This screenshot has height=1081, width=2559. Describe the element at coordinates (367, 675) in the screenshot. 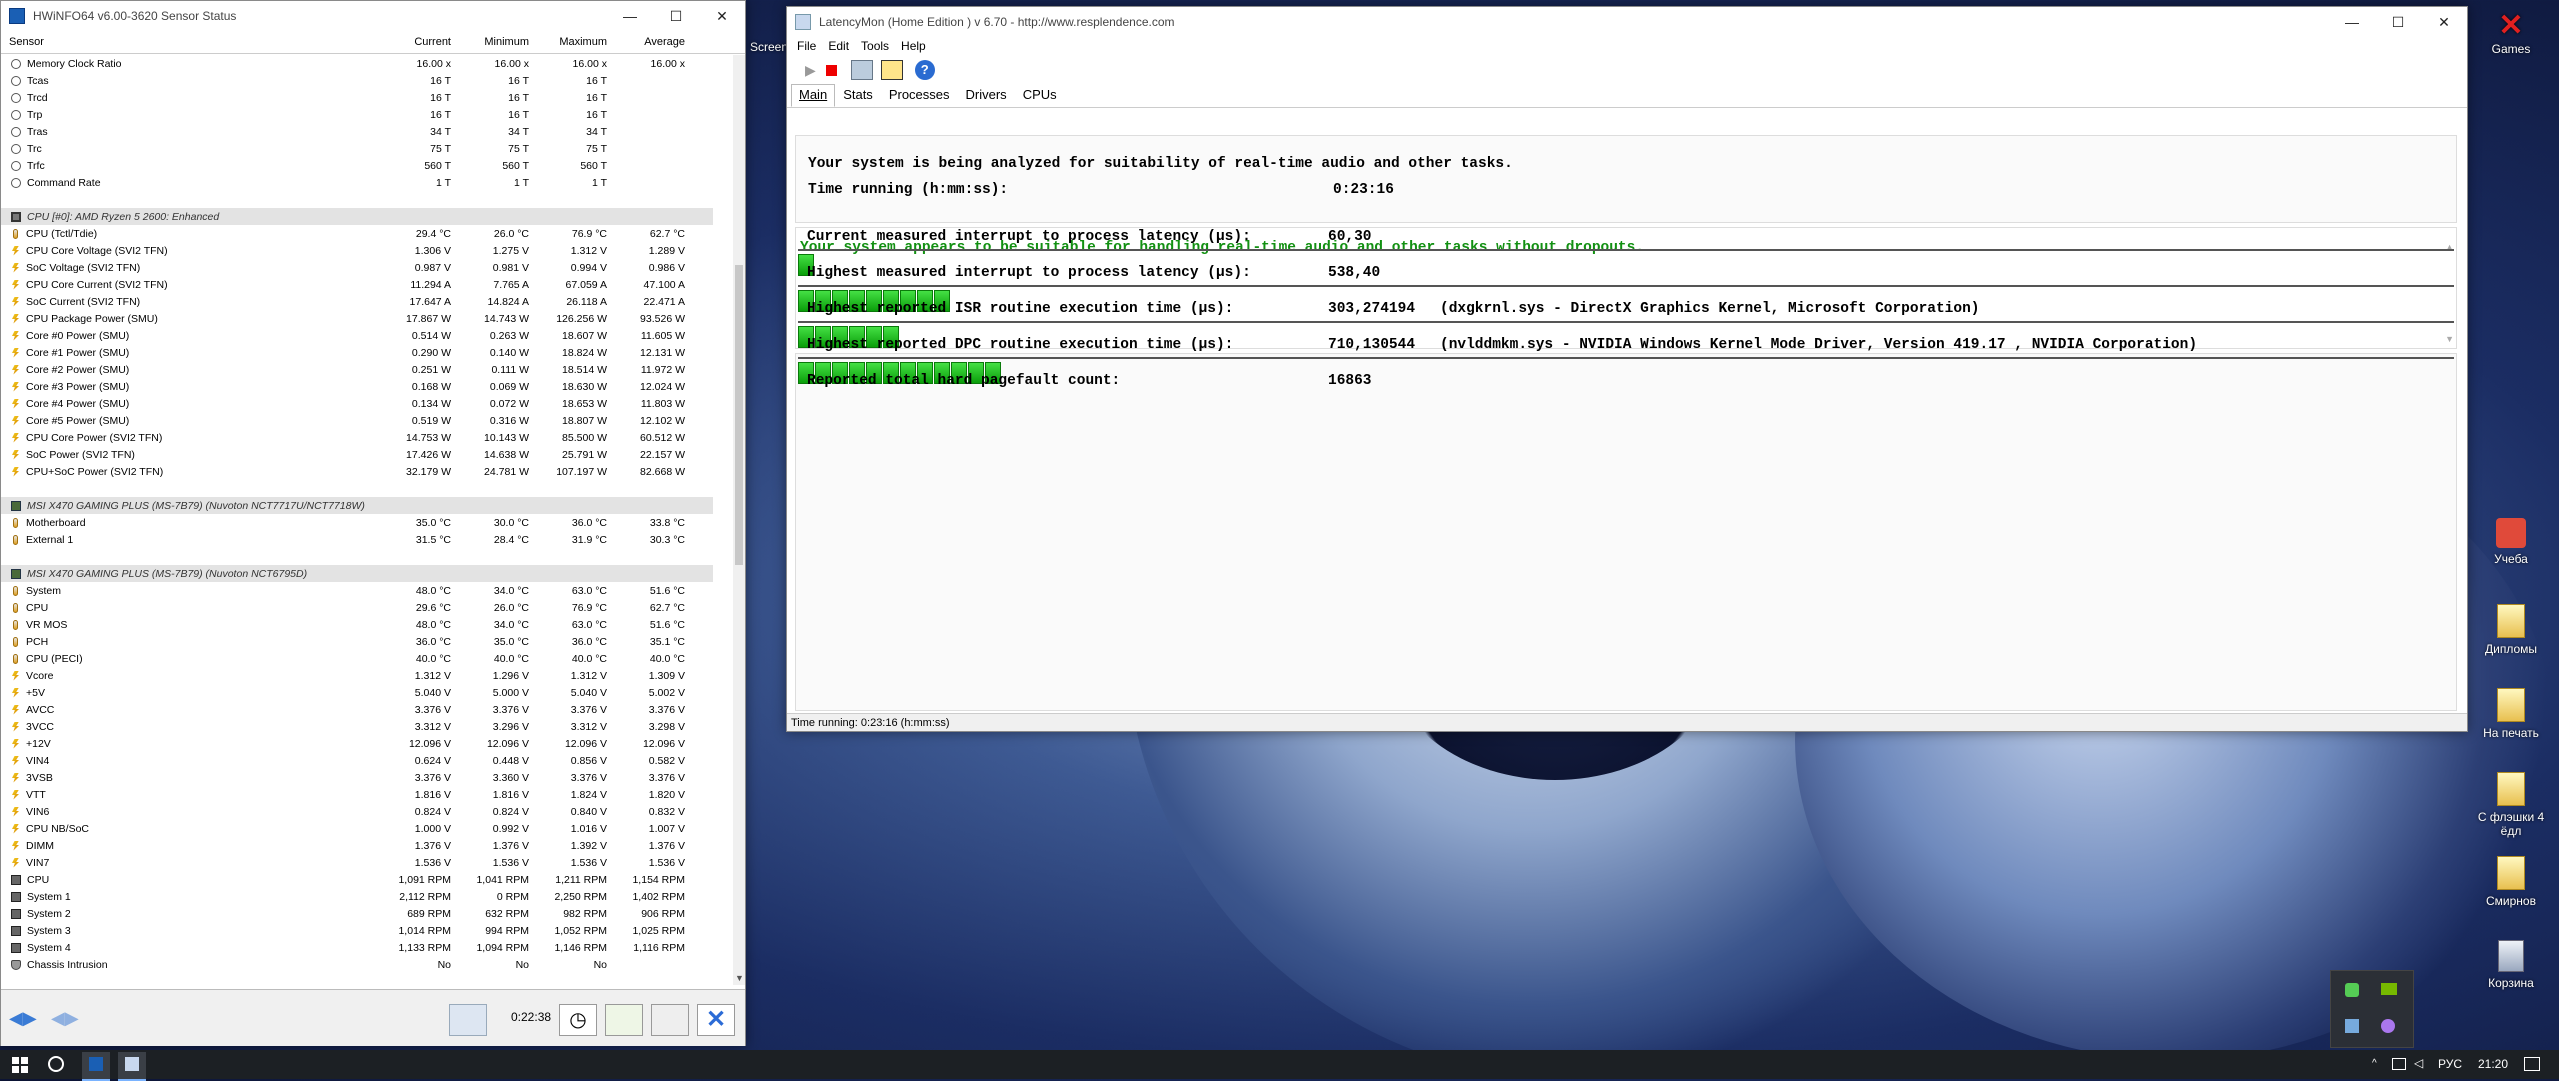

I see `sensor-row: Vcore 1.312 V 1.296 V 1.312 V 1.309 V` at that location.